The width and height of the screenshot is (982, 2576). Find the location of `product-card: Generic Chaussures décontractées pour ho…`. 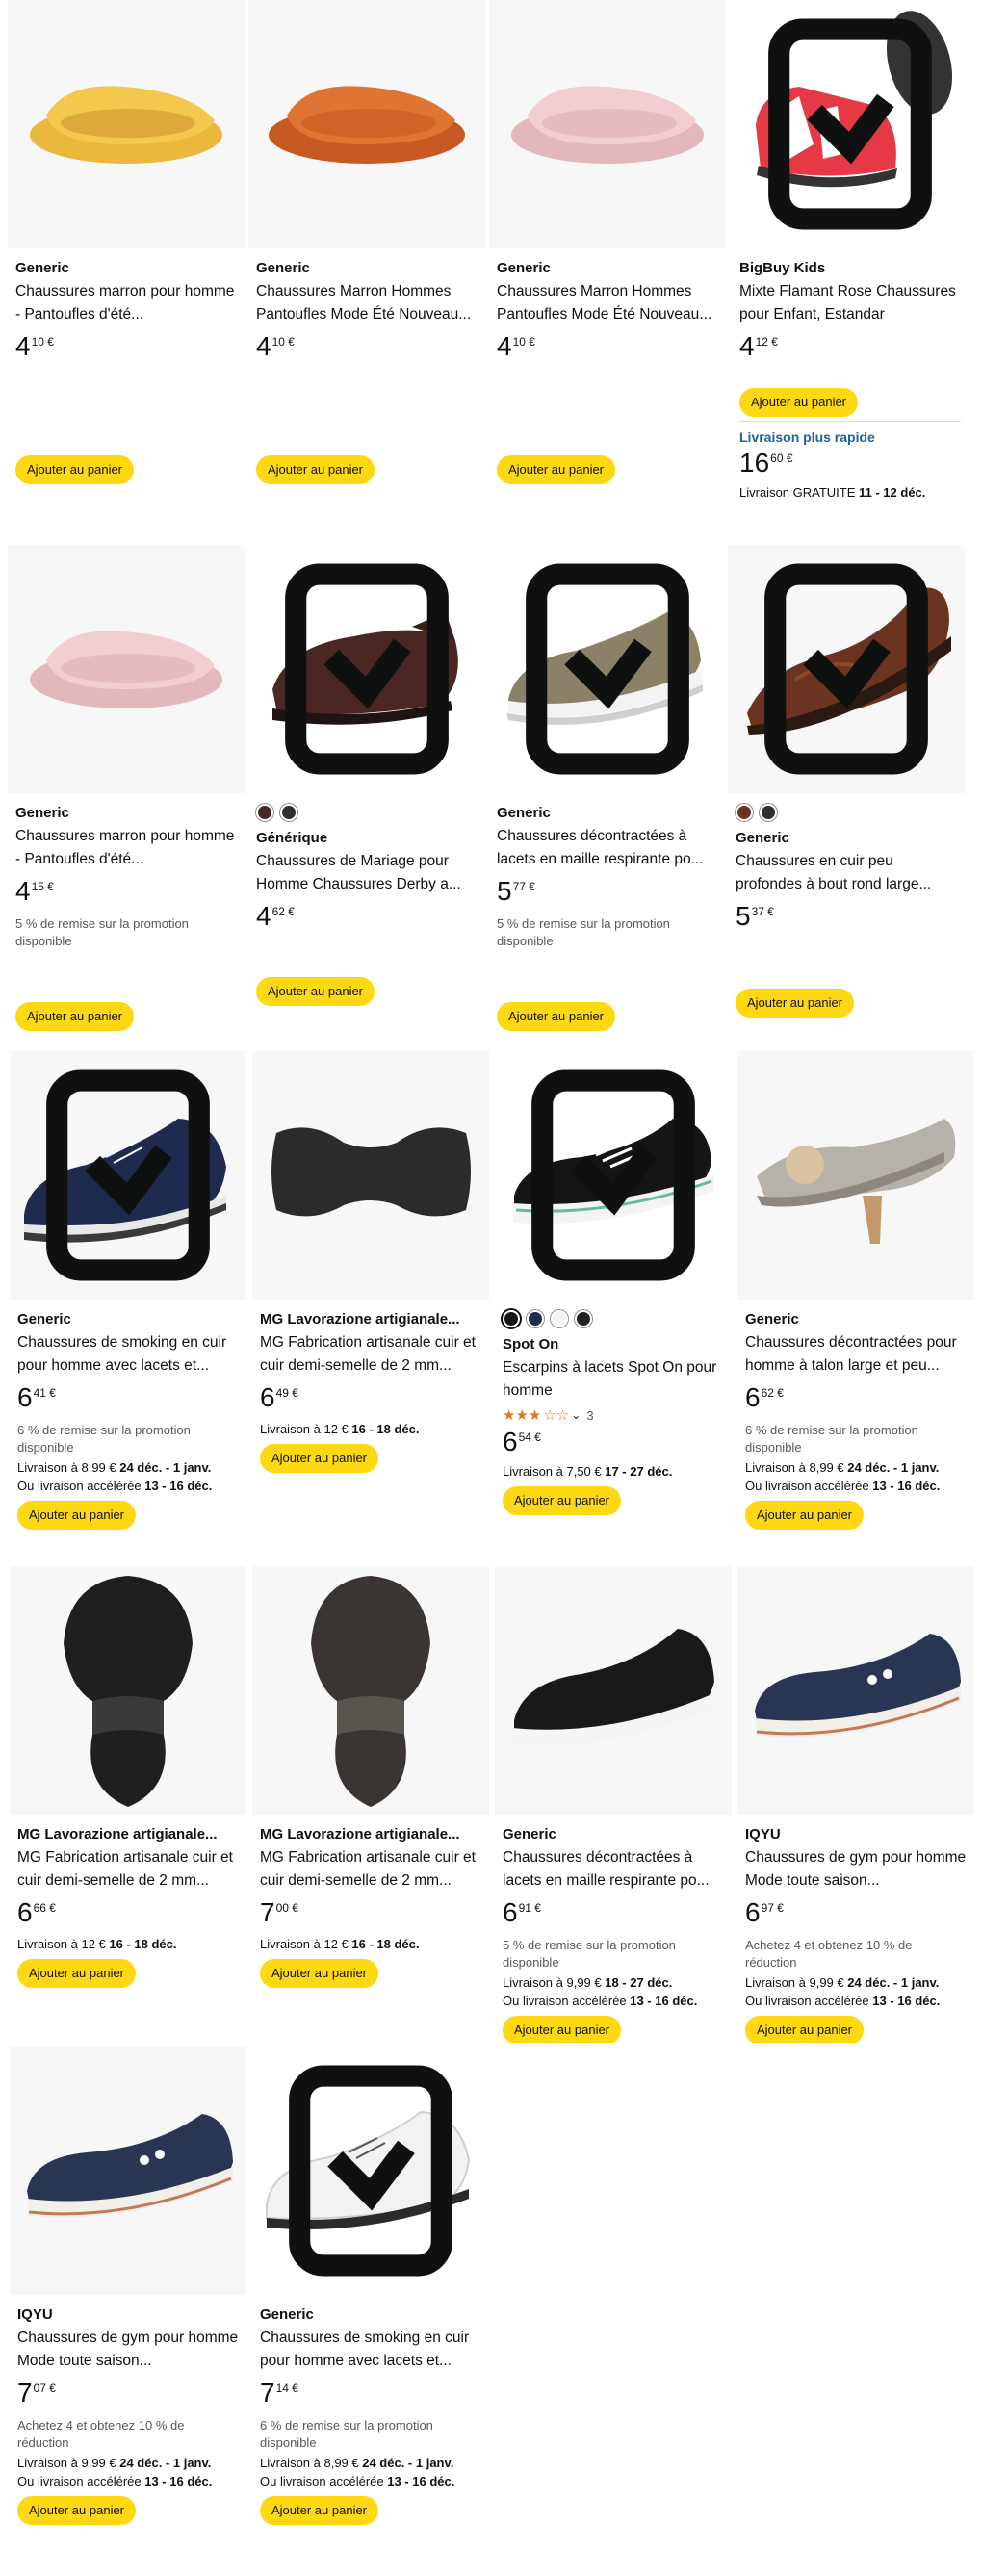

product-card: Generic Chaussures décontractées pour ho… is located at coordinates (856, 1301).